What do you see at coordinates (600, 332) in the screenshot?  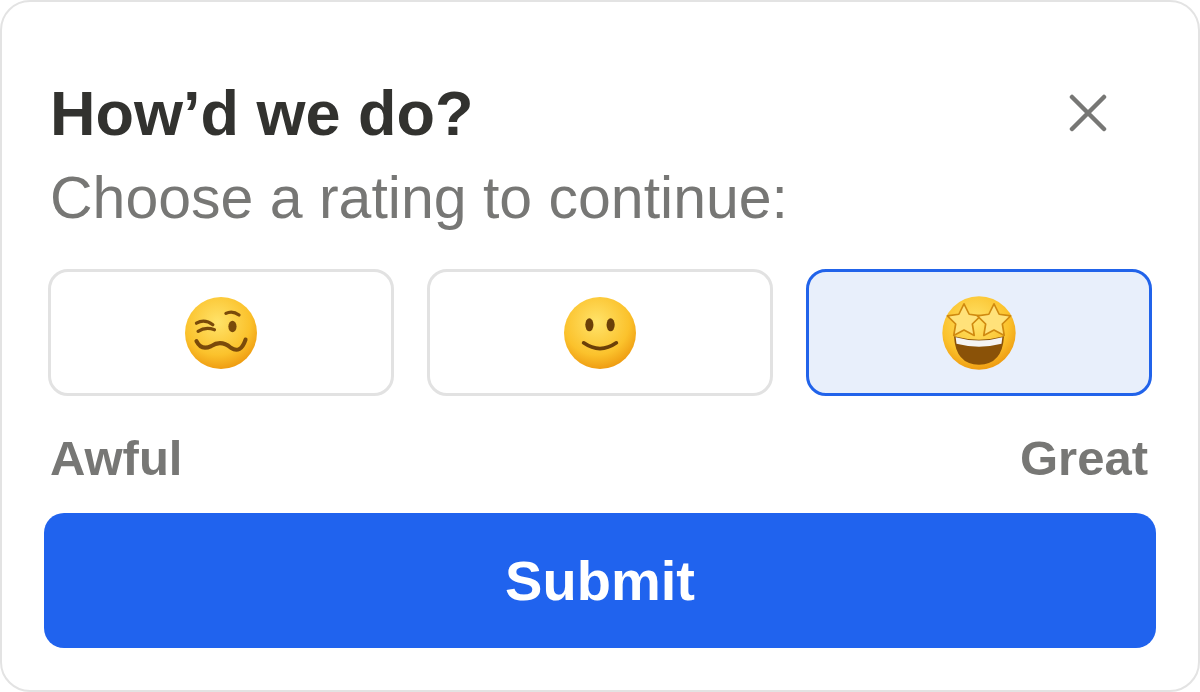 I see `smiling-face-icon` at bounding box center [600, 332].